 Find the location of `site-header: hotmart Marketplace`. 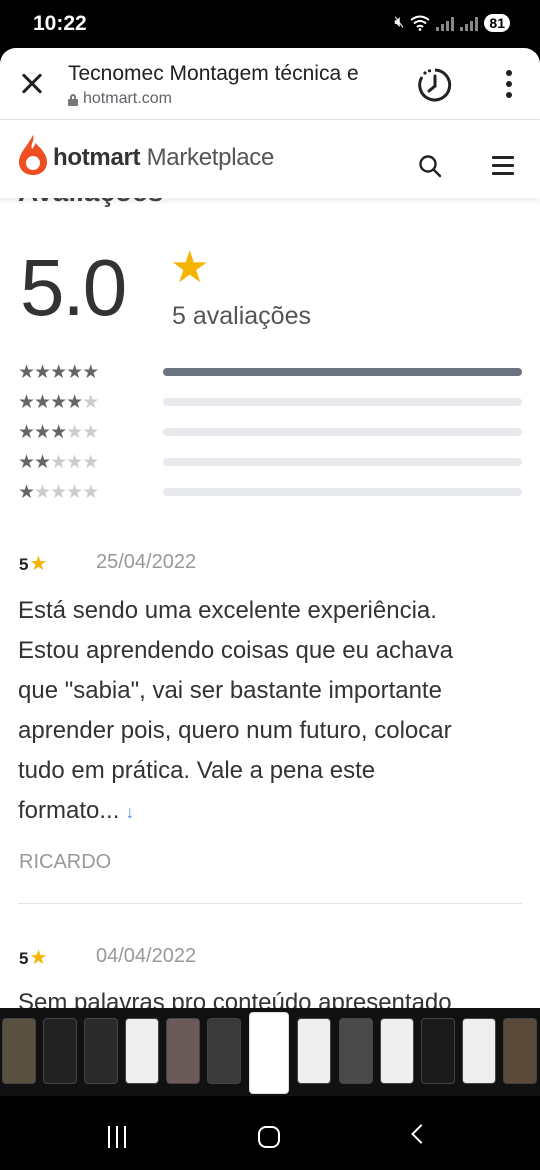

site-header: hotmart Marketplace is located at coordinates (270, 159).